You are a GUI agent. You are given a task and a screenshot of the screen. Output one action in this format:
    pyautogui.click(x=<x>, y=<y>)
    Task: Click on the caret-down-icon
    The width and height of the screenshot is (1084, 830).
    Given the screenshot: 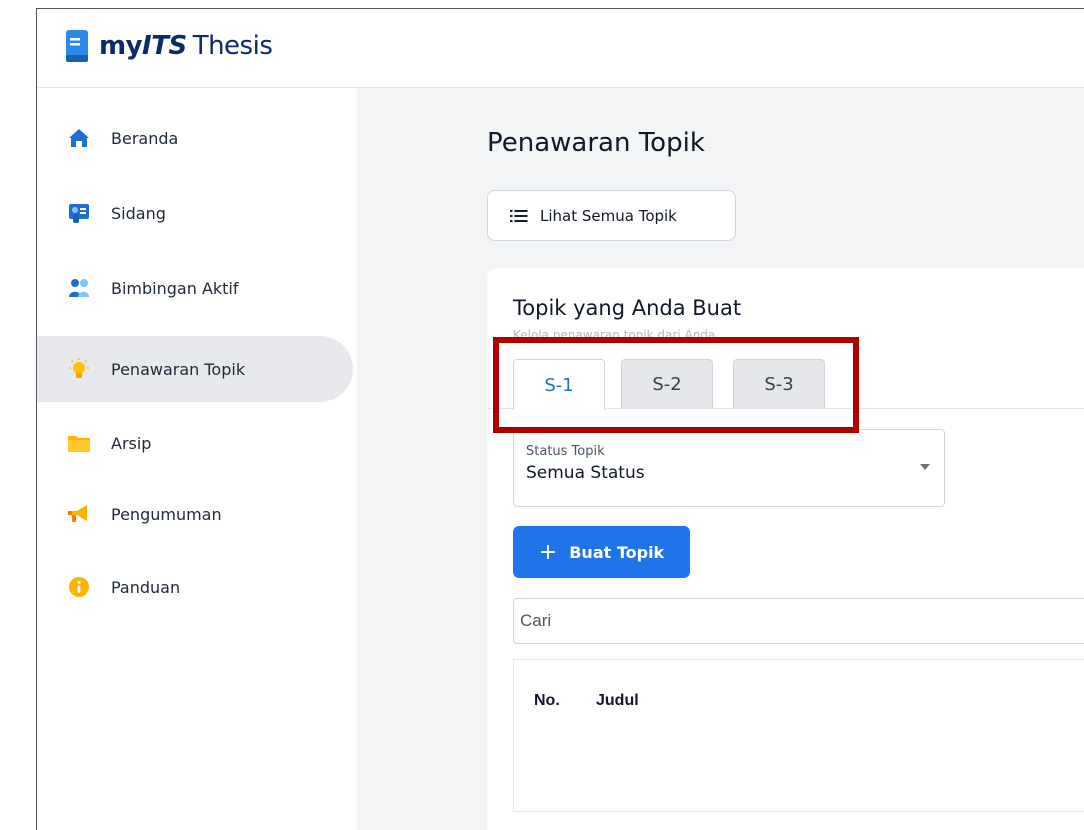 What is the action you would take?
    pyautogui.click(x=925, y=467)
    